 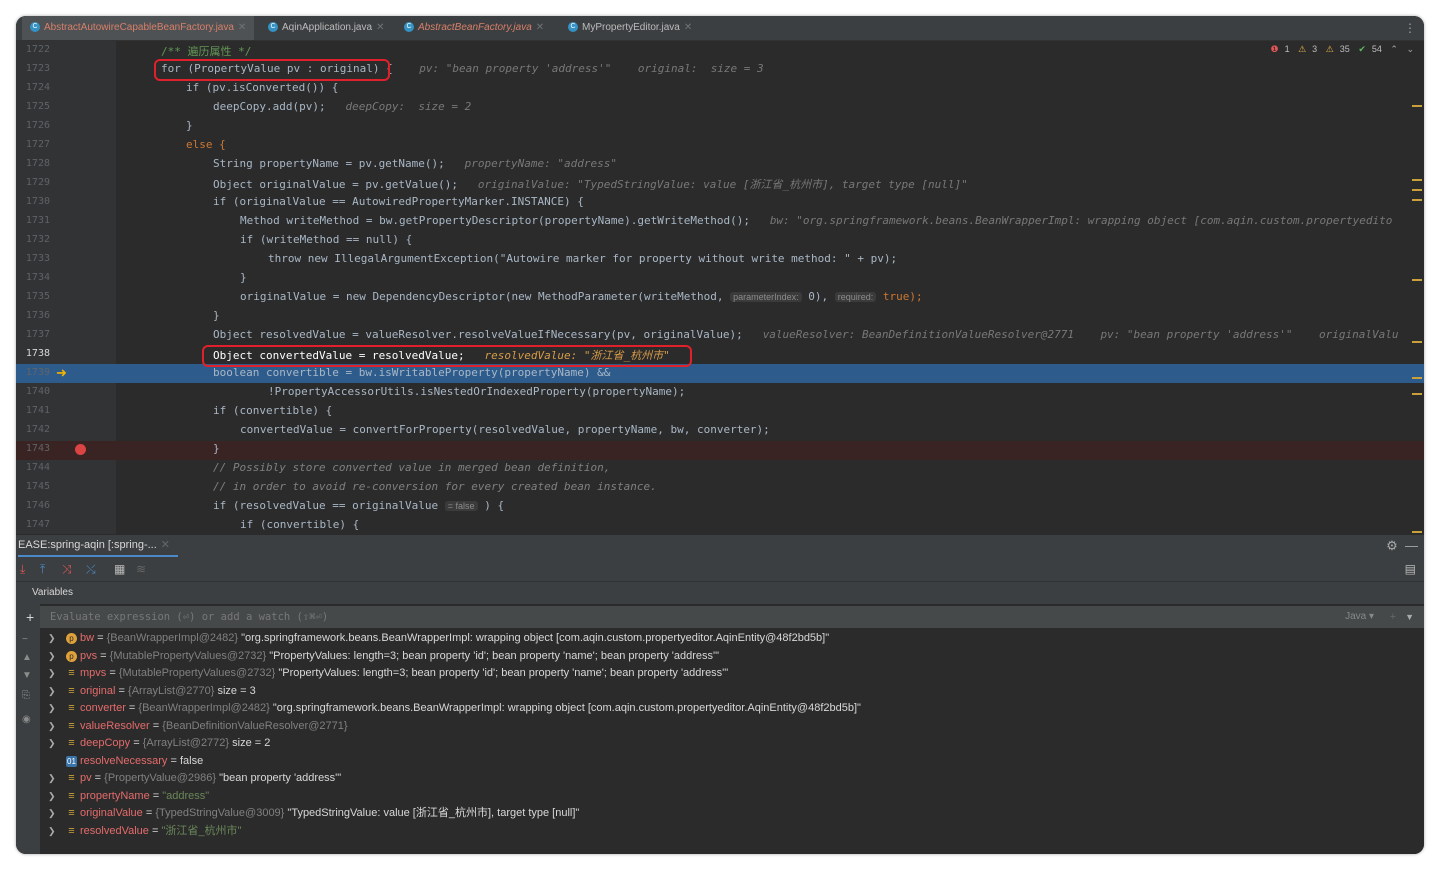 I want to click on line-number: 1730, so click(x=33, y=201).